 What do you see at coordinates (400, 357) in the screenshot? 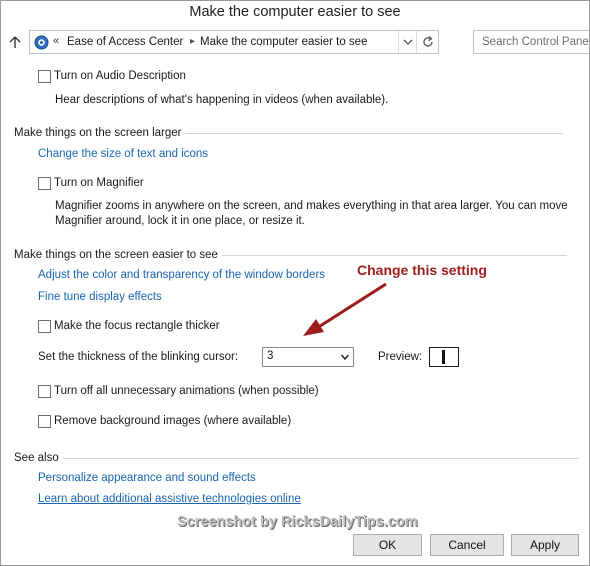
I see `preview-label: Preview:` at bounding box center [400, 357].